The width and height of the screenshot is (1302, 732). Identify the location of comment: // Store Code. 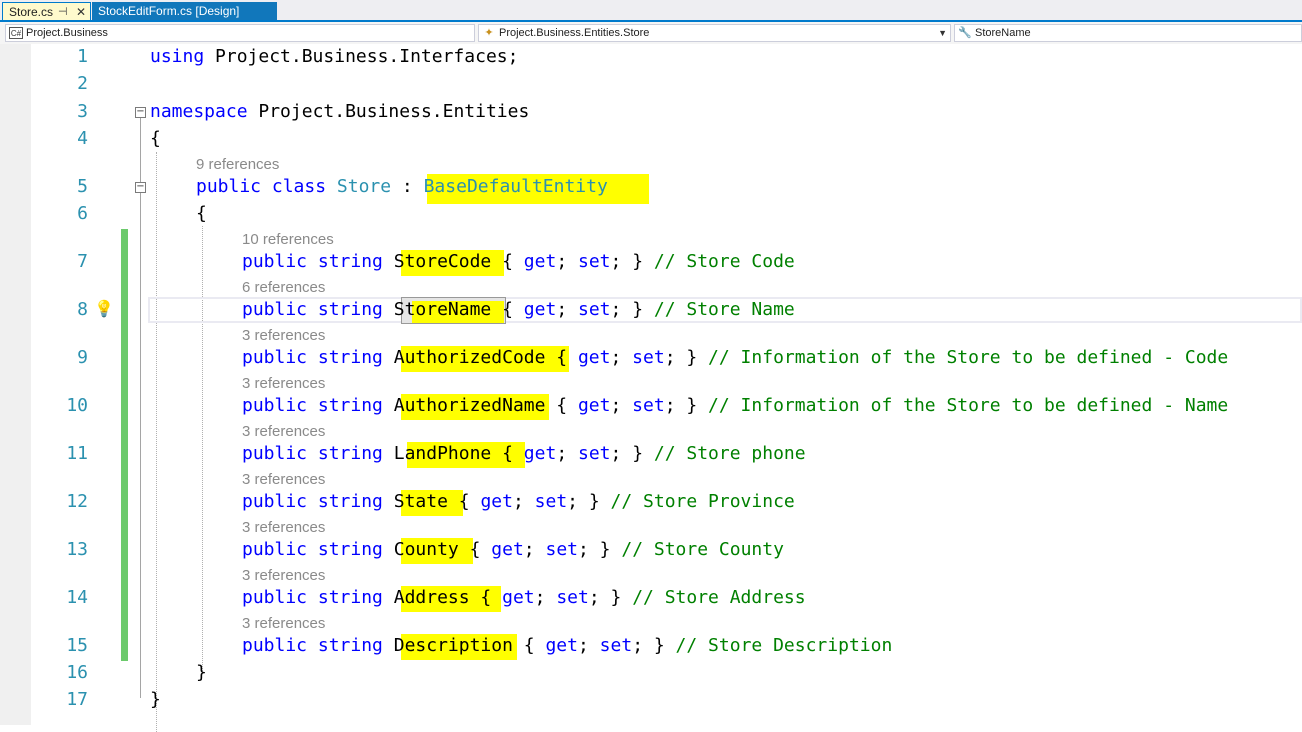
(724, 261).